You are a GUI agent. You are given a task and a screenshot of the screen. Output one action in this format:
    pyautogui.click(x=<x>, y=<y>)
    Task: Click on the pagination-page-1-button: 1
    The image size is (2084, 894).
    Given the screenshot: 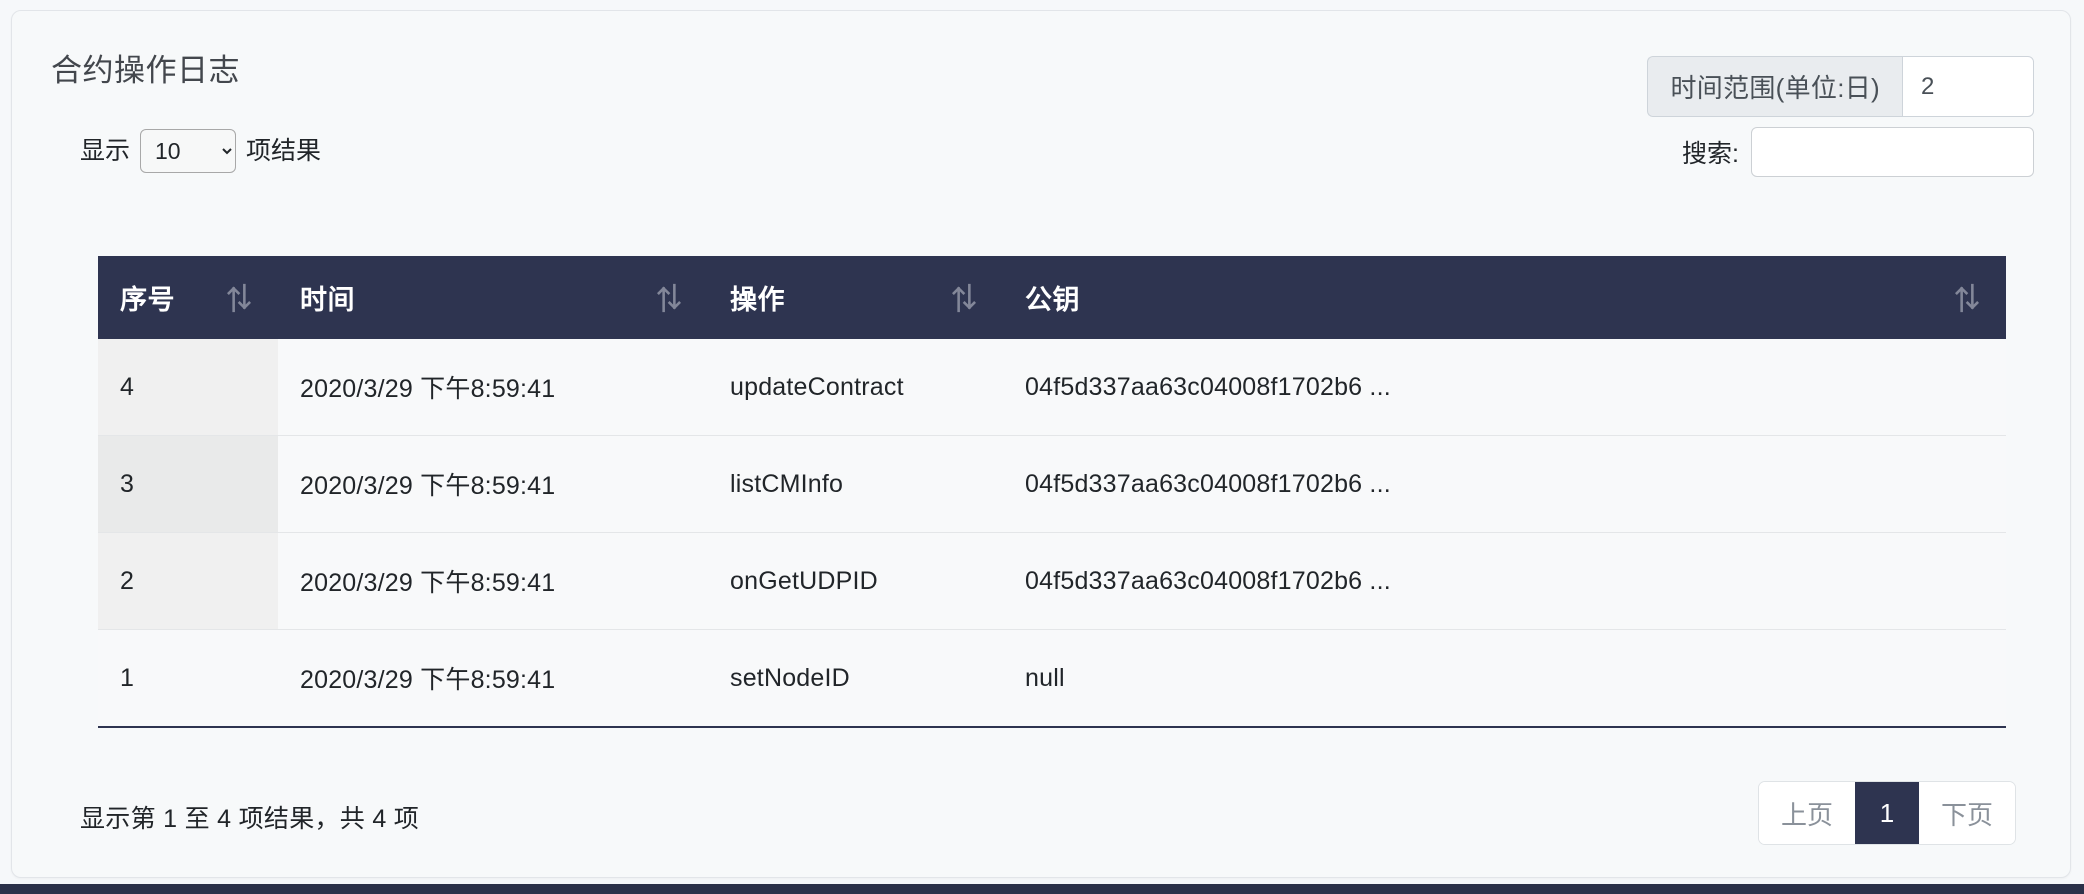 What is the action you would take?
    pyautogui.click(x=1886, y=813)
    